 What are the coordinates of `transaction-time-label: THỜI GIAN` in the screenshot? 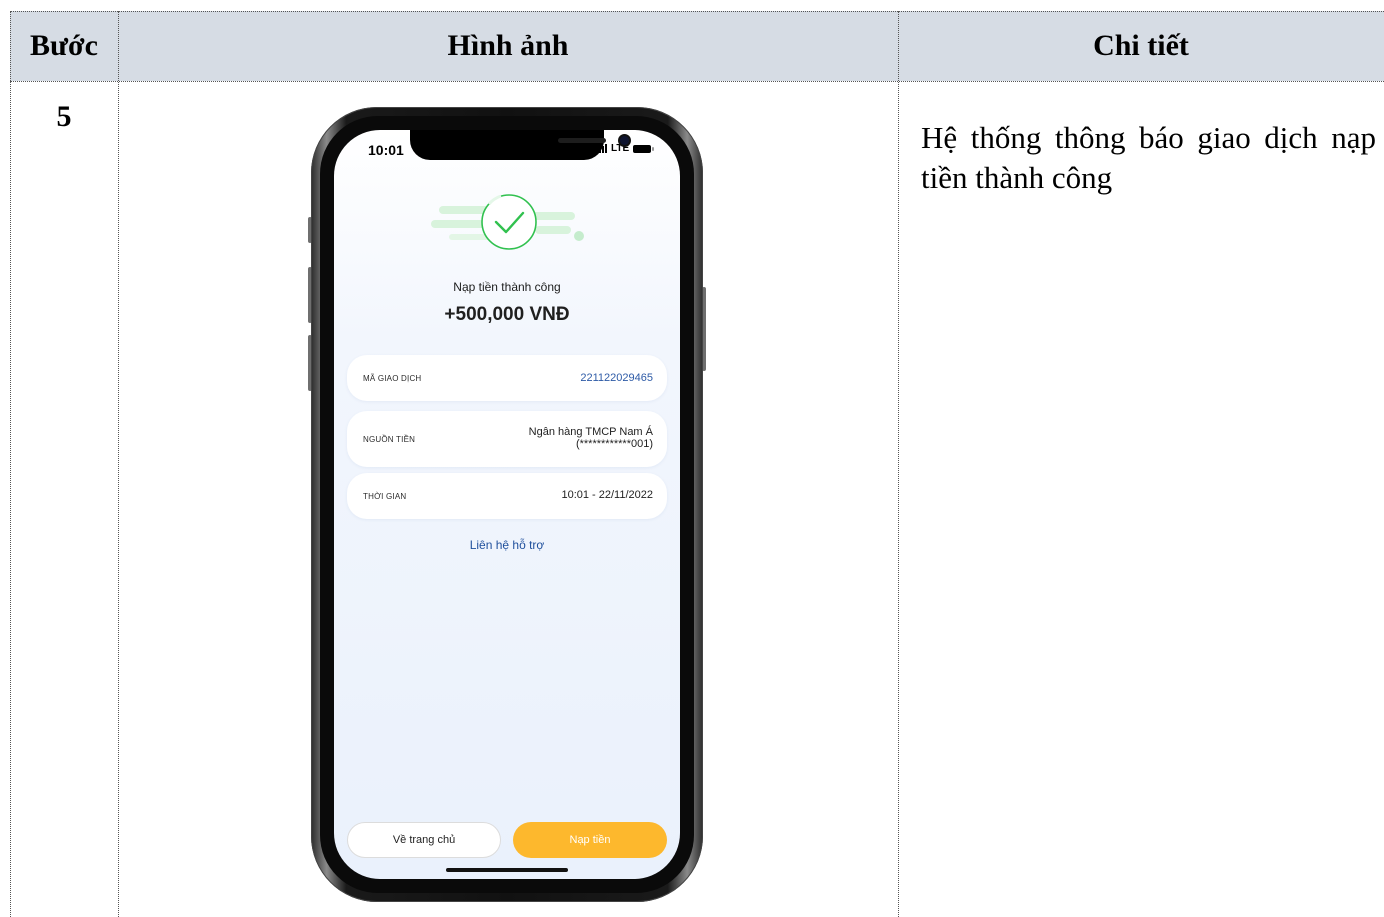 It's located at (385, 496).